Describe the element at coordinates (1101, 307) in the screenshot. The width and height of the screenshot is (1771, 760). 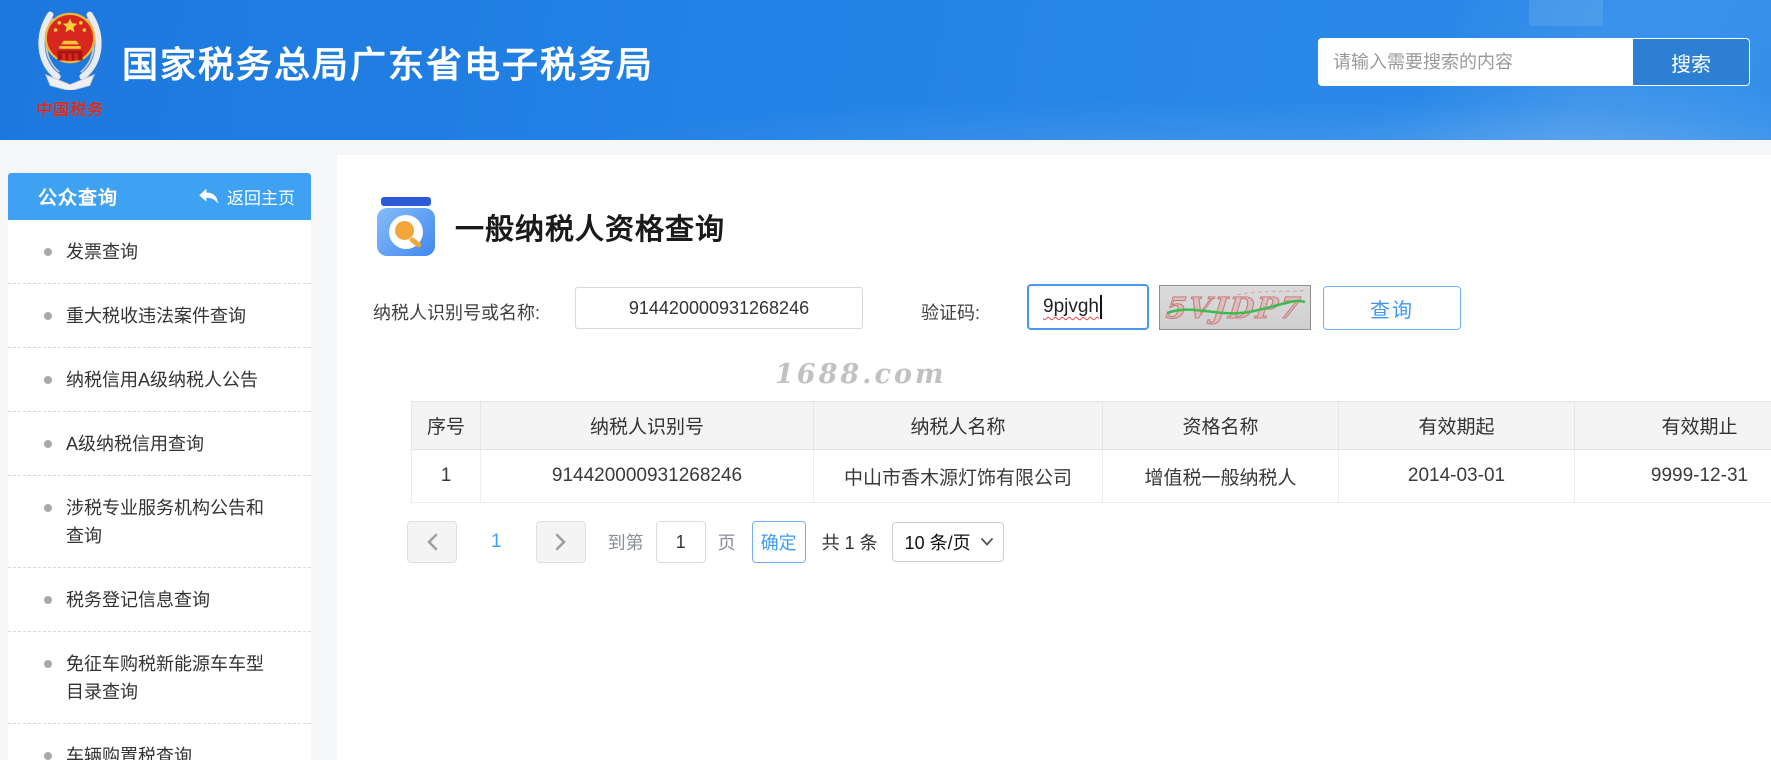
I see `text-cursor` at that location.